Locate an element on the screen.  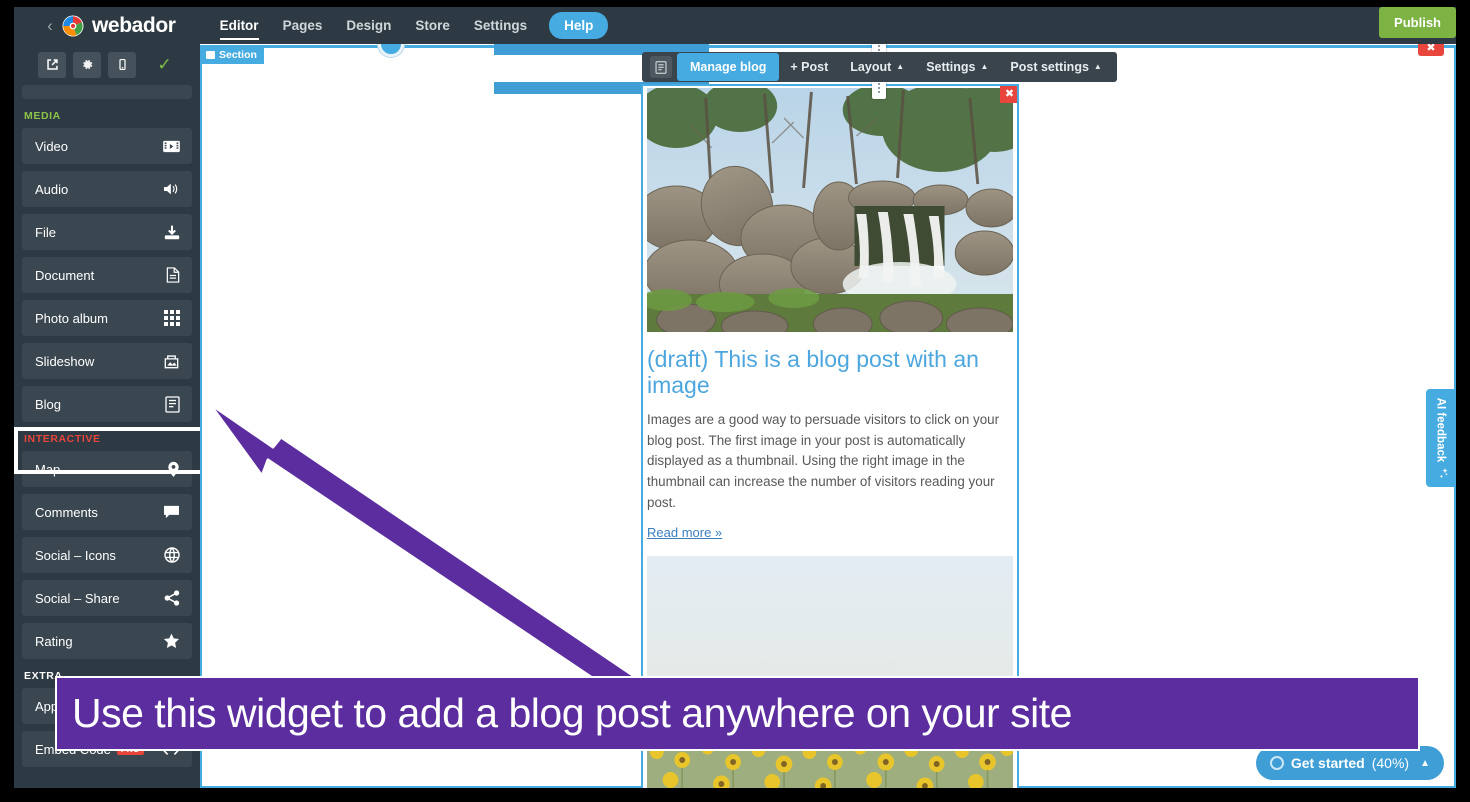
sidebar-item-social-share: Social – Share is located at coordinates (107, 598).